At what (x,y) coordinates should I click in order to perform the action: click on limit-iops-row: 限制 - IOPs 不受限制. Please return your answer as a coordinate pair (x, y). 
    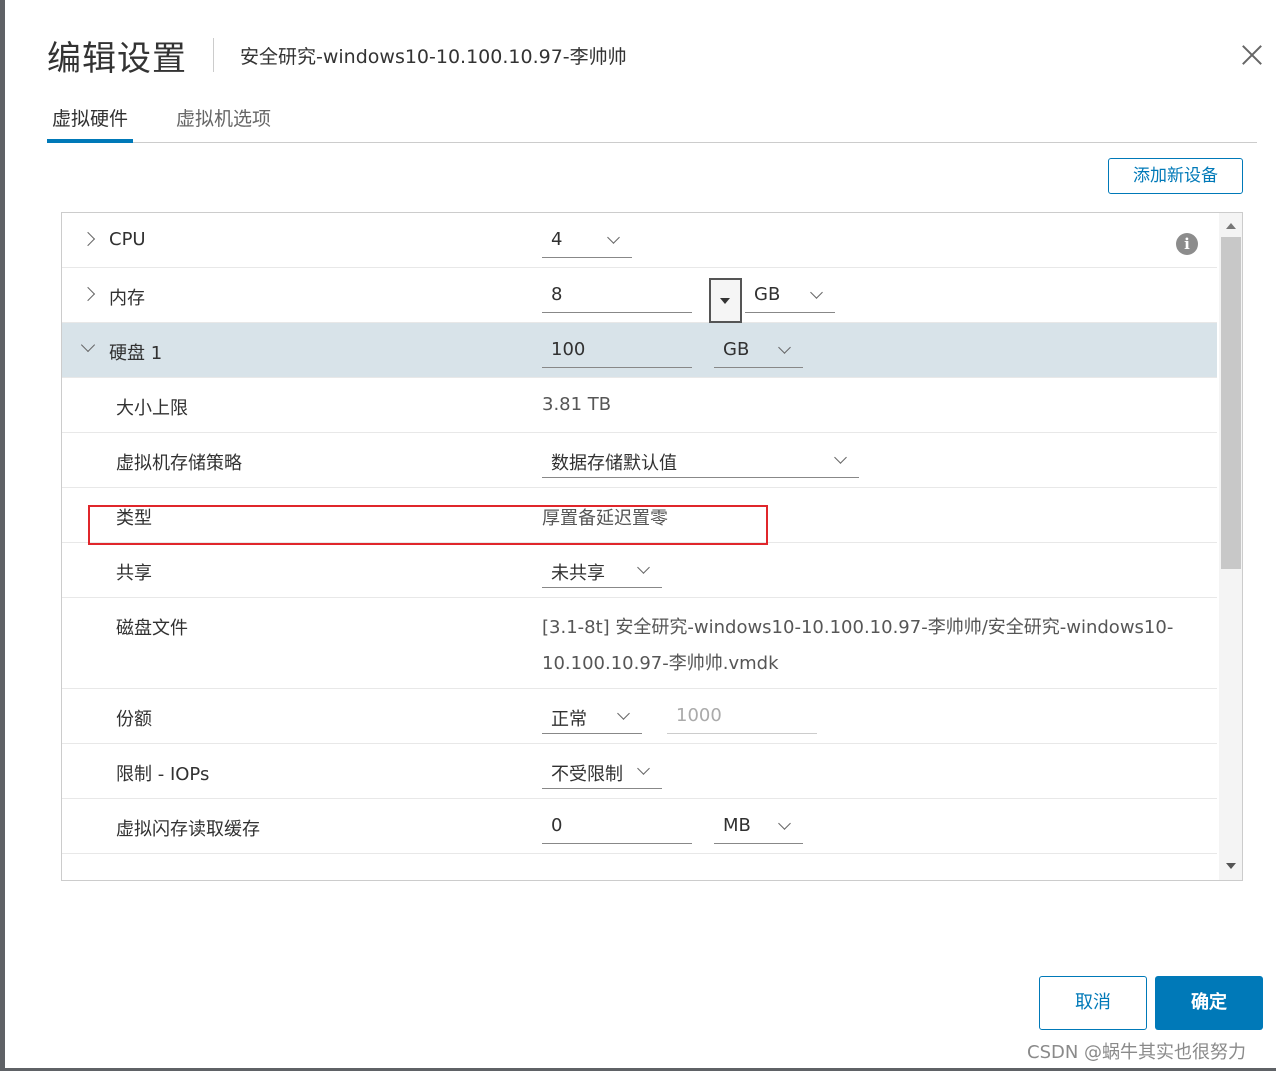
    Looking at the image, I should click on (639, 771).